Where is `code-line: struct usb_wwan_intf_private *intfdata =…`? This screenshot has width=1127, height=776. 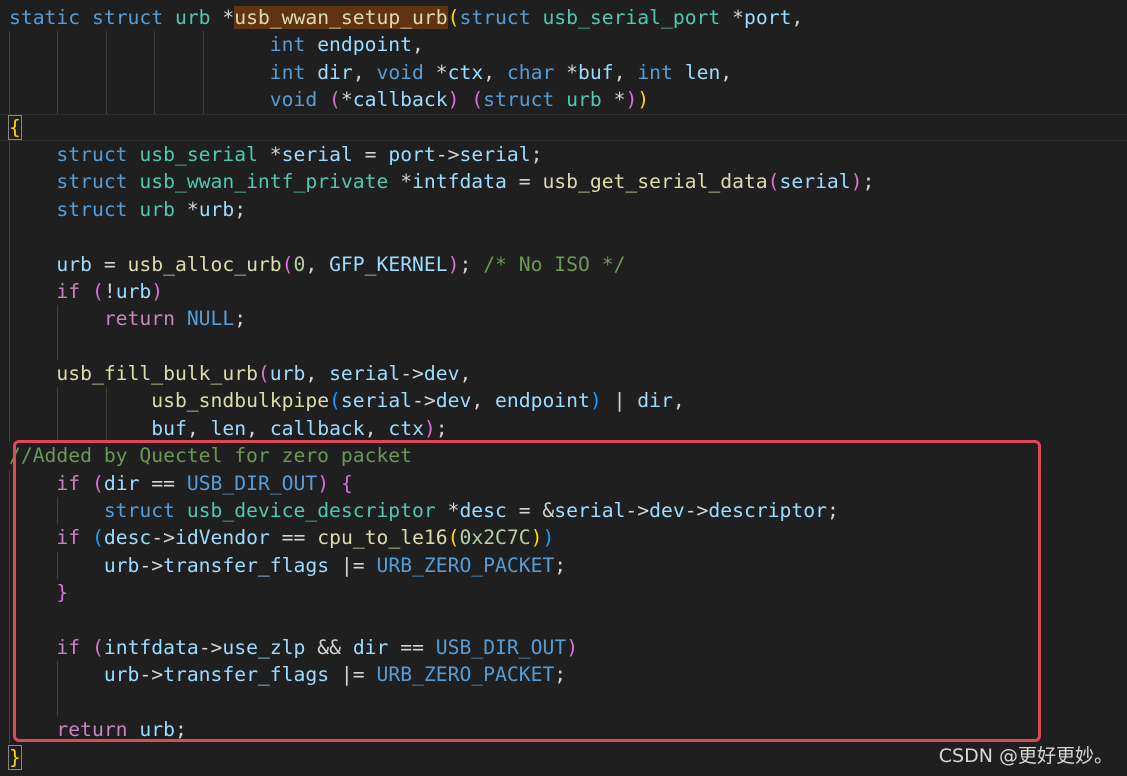
code-line: struct usb_wwan_intf_private *intfdata =… is located at coordinates (563, 182).